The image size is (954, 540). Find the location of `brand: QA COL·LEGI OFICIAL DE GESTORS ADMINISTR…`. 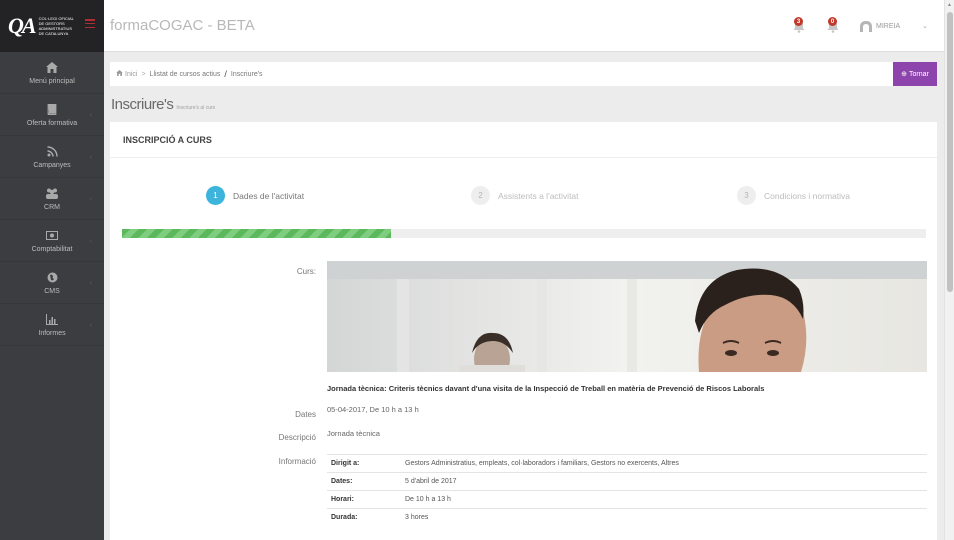

brand: QA COL·LEGI OFICIAL DE GESTORS ADMINISTR… is located at coordinates (52, 26).